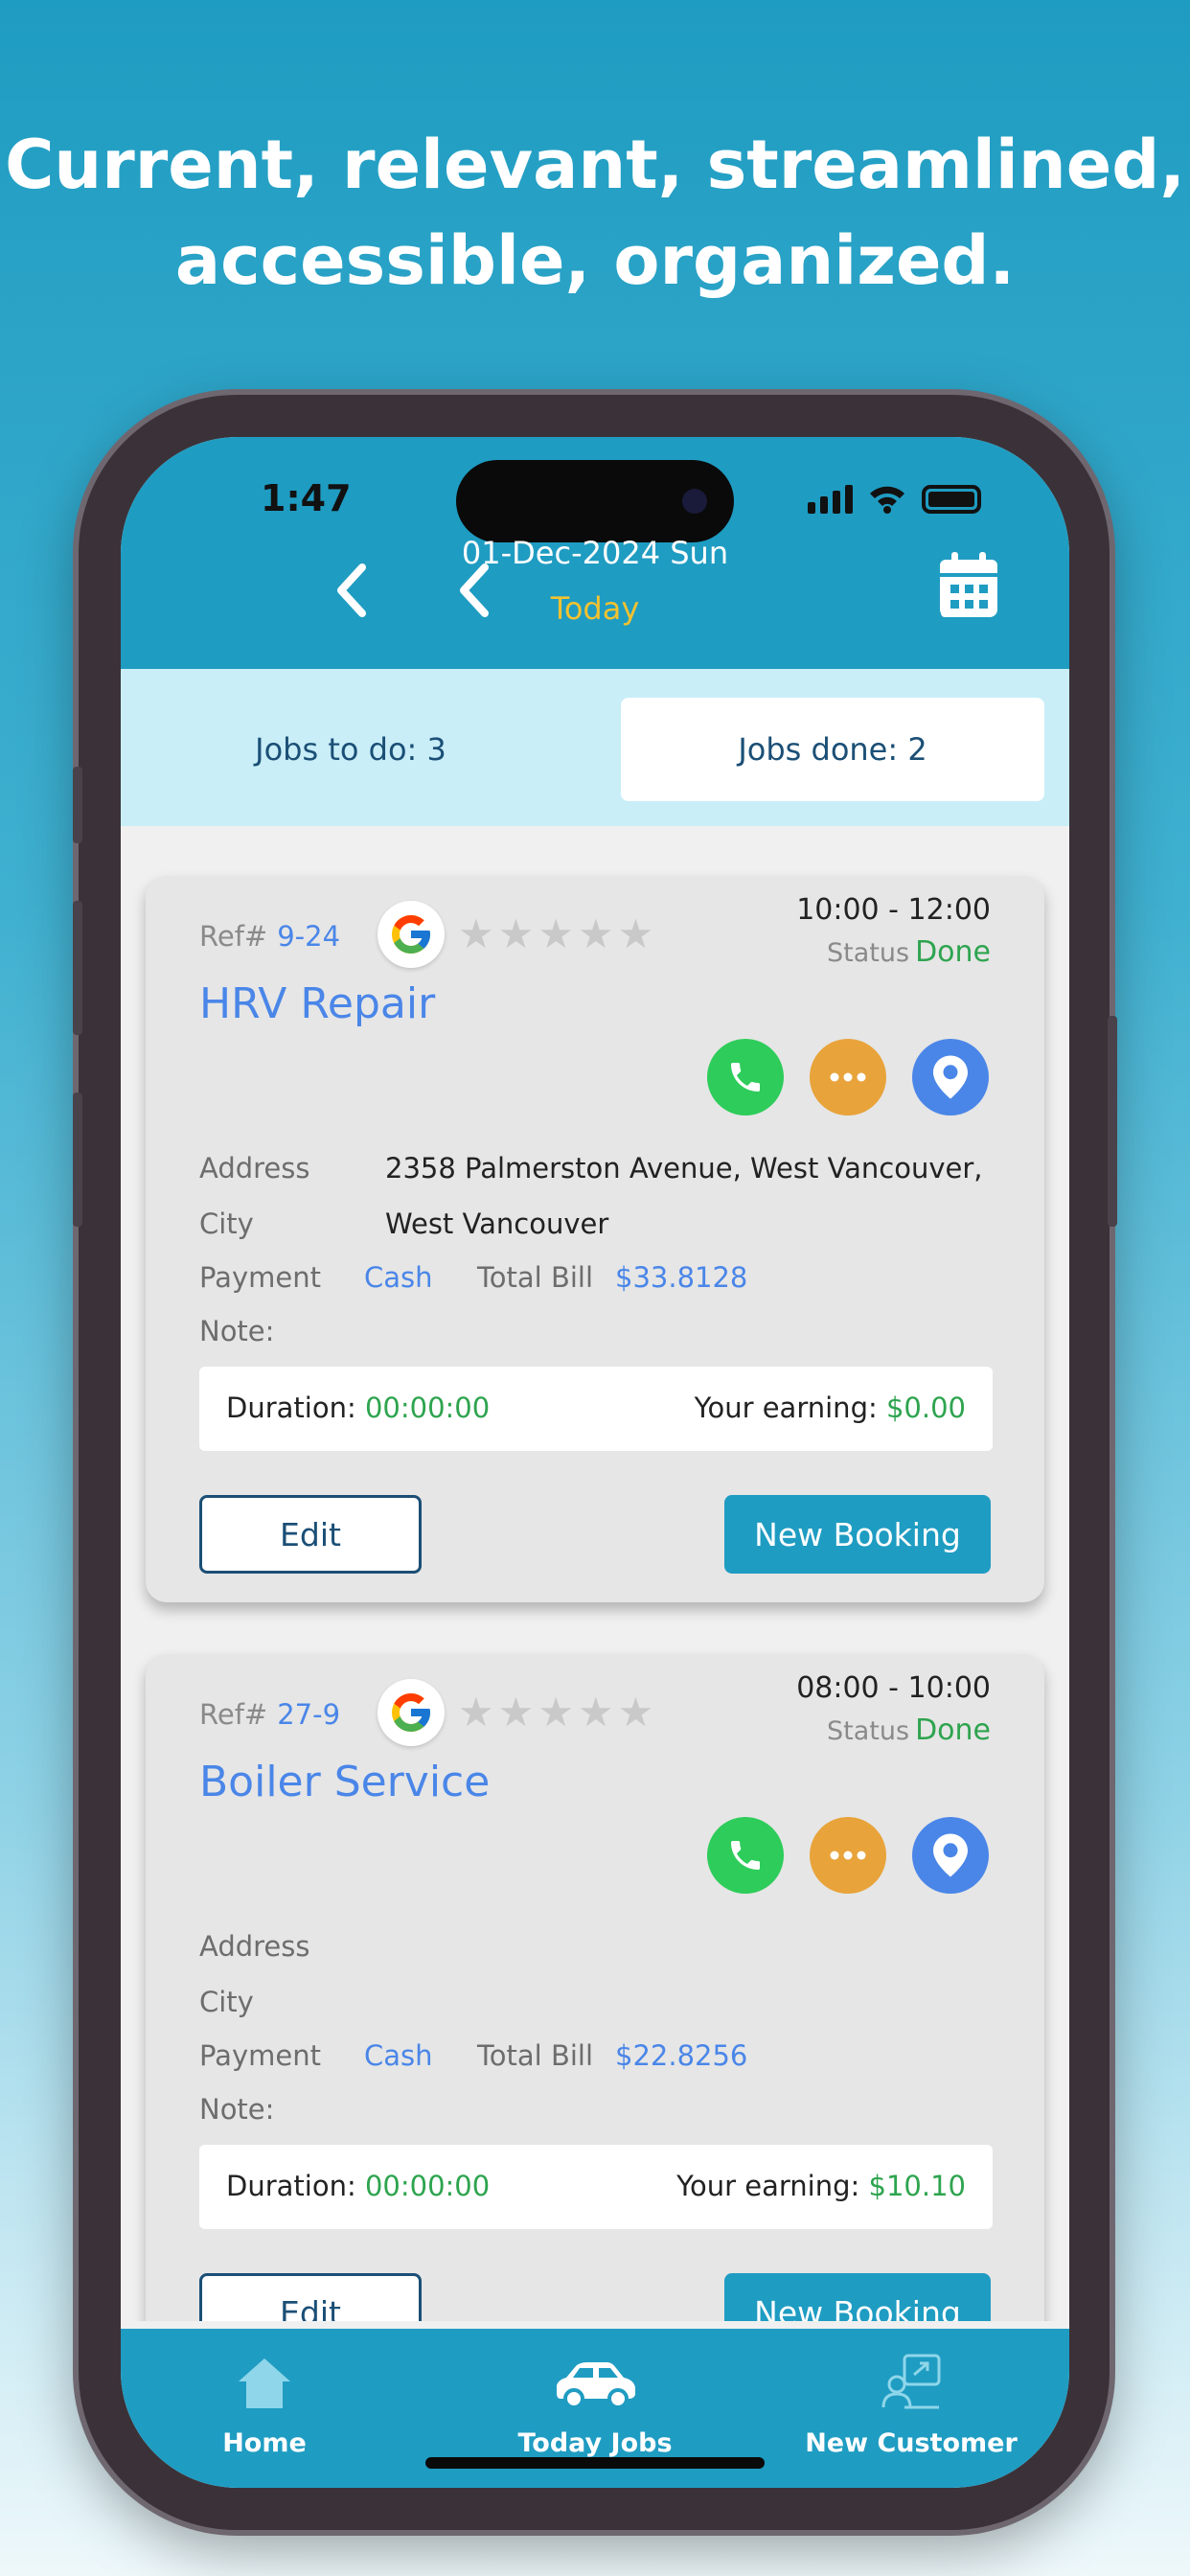 The image size is (1190, 2576). I want to click on mute-switch, so click(78, 805).